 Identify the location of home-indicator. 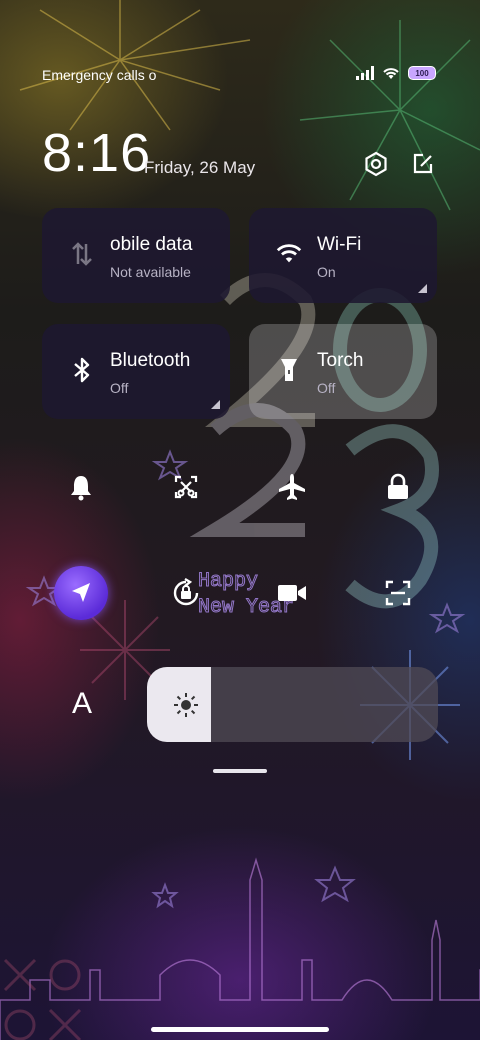
(240, 1029).